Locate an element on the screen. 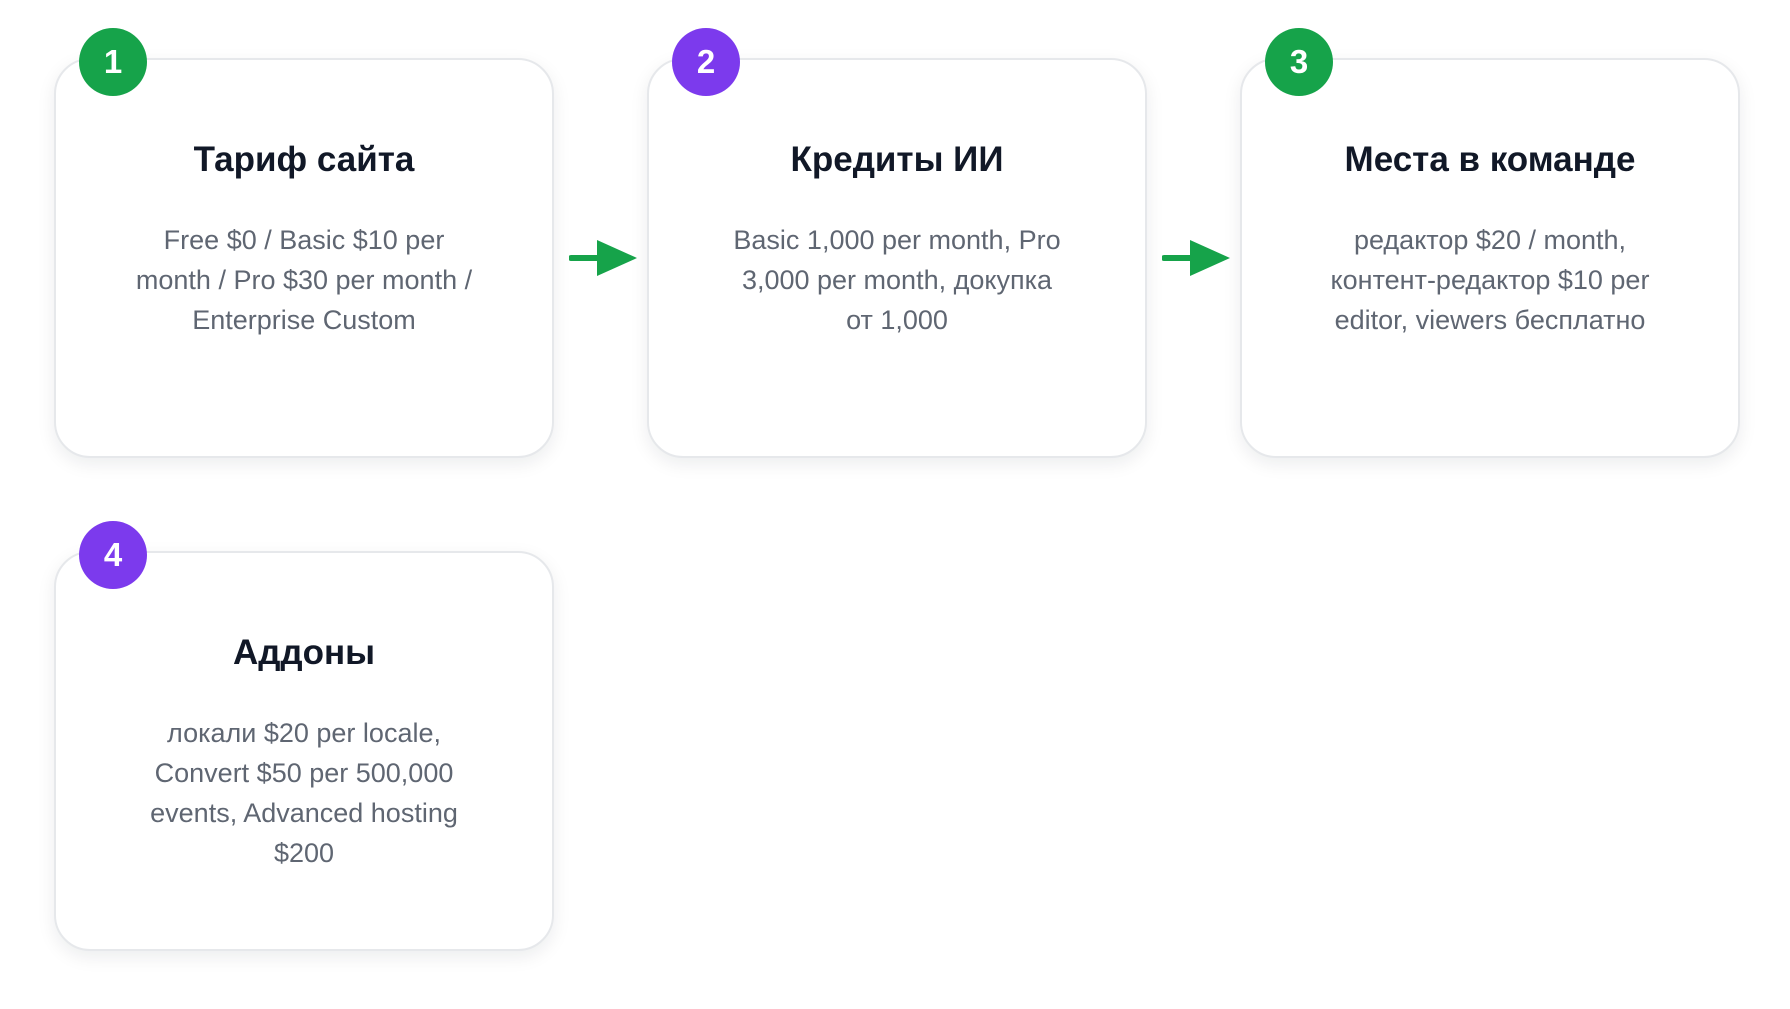  step-number-badge: 3 is located at coordinates (1299, 62).